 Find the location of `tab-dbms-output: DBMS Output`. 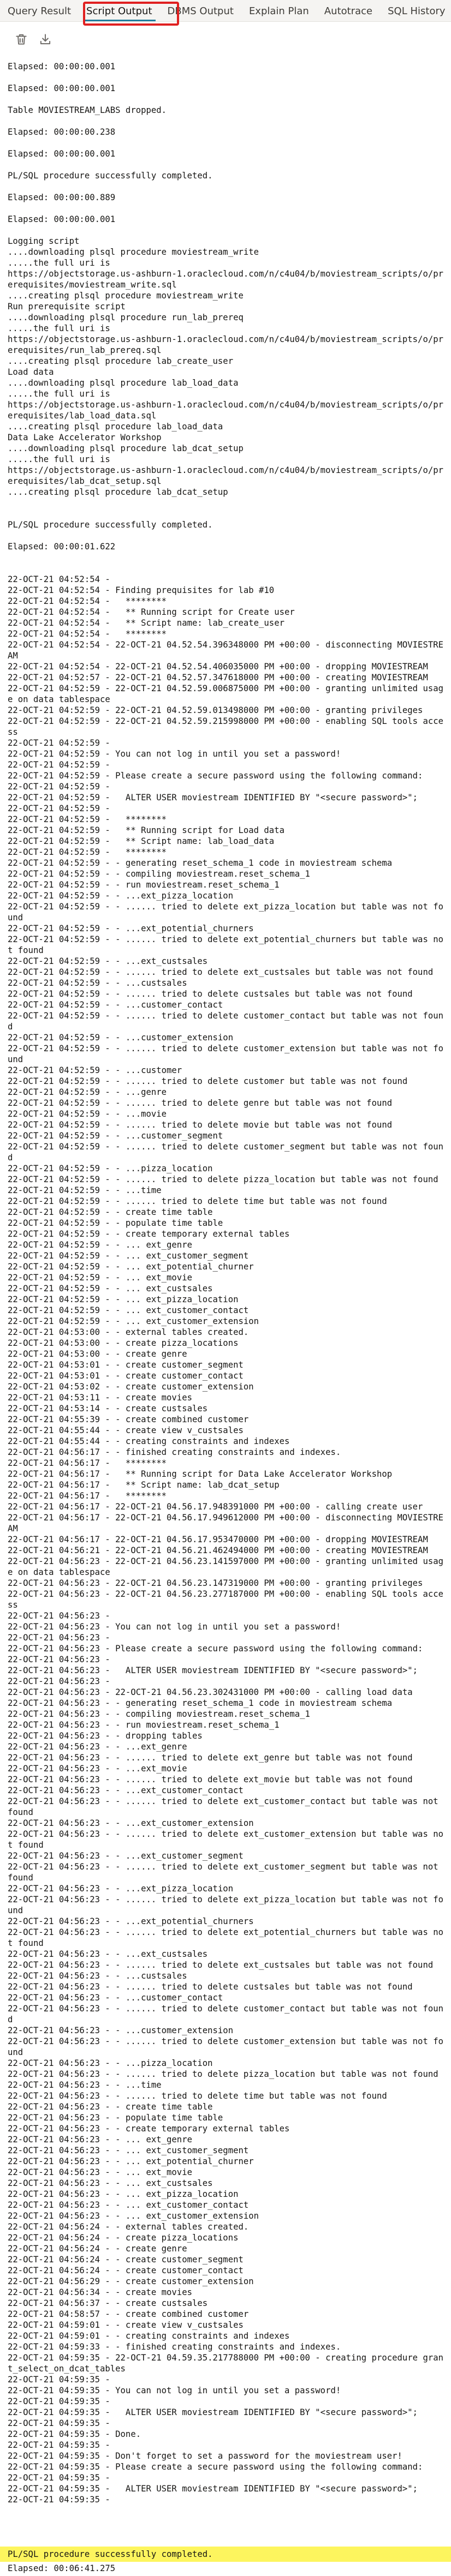

tab-dbms-output: DBMS Output is located at coordinates (201, 11).